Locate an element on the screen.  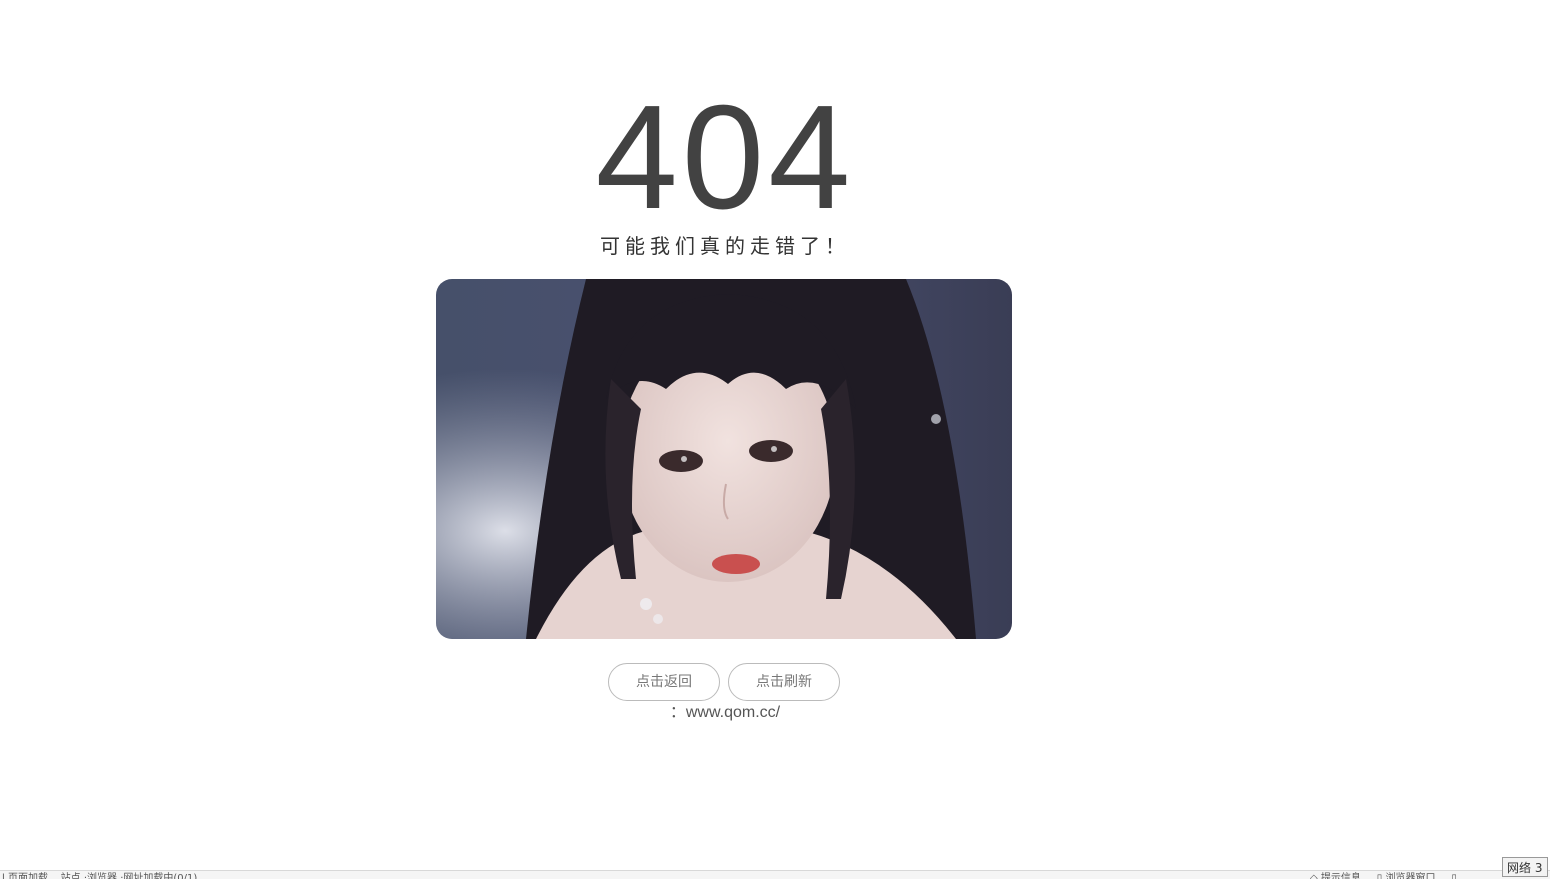
refresh-button: 点击刷新 is located at coordinates (784, 682).